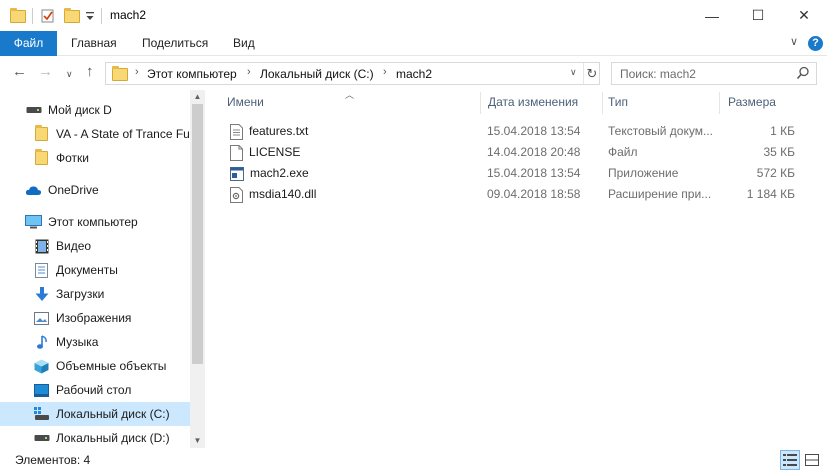 Image resolution: width=827 pixels, height=472 pixels. Describe the element at coordinates (278, 131) in the screenshot. I see `file-name: features.txt` at that location.